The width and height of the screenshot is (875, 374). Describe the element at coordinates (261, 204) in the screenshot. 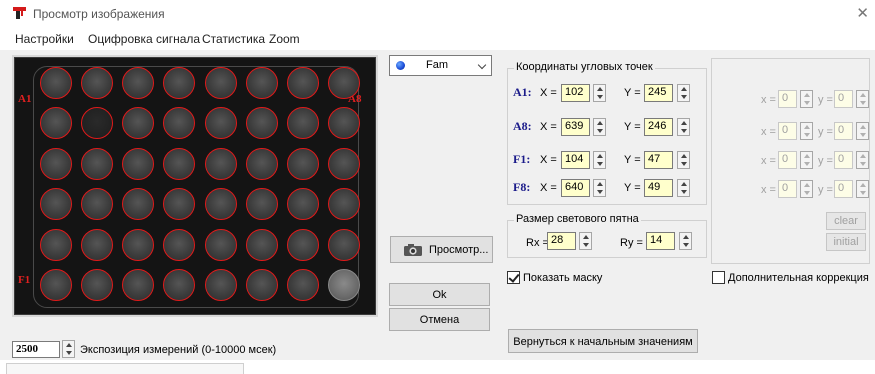

I see `well-d6` at that location.